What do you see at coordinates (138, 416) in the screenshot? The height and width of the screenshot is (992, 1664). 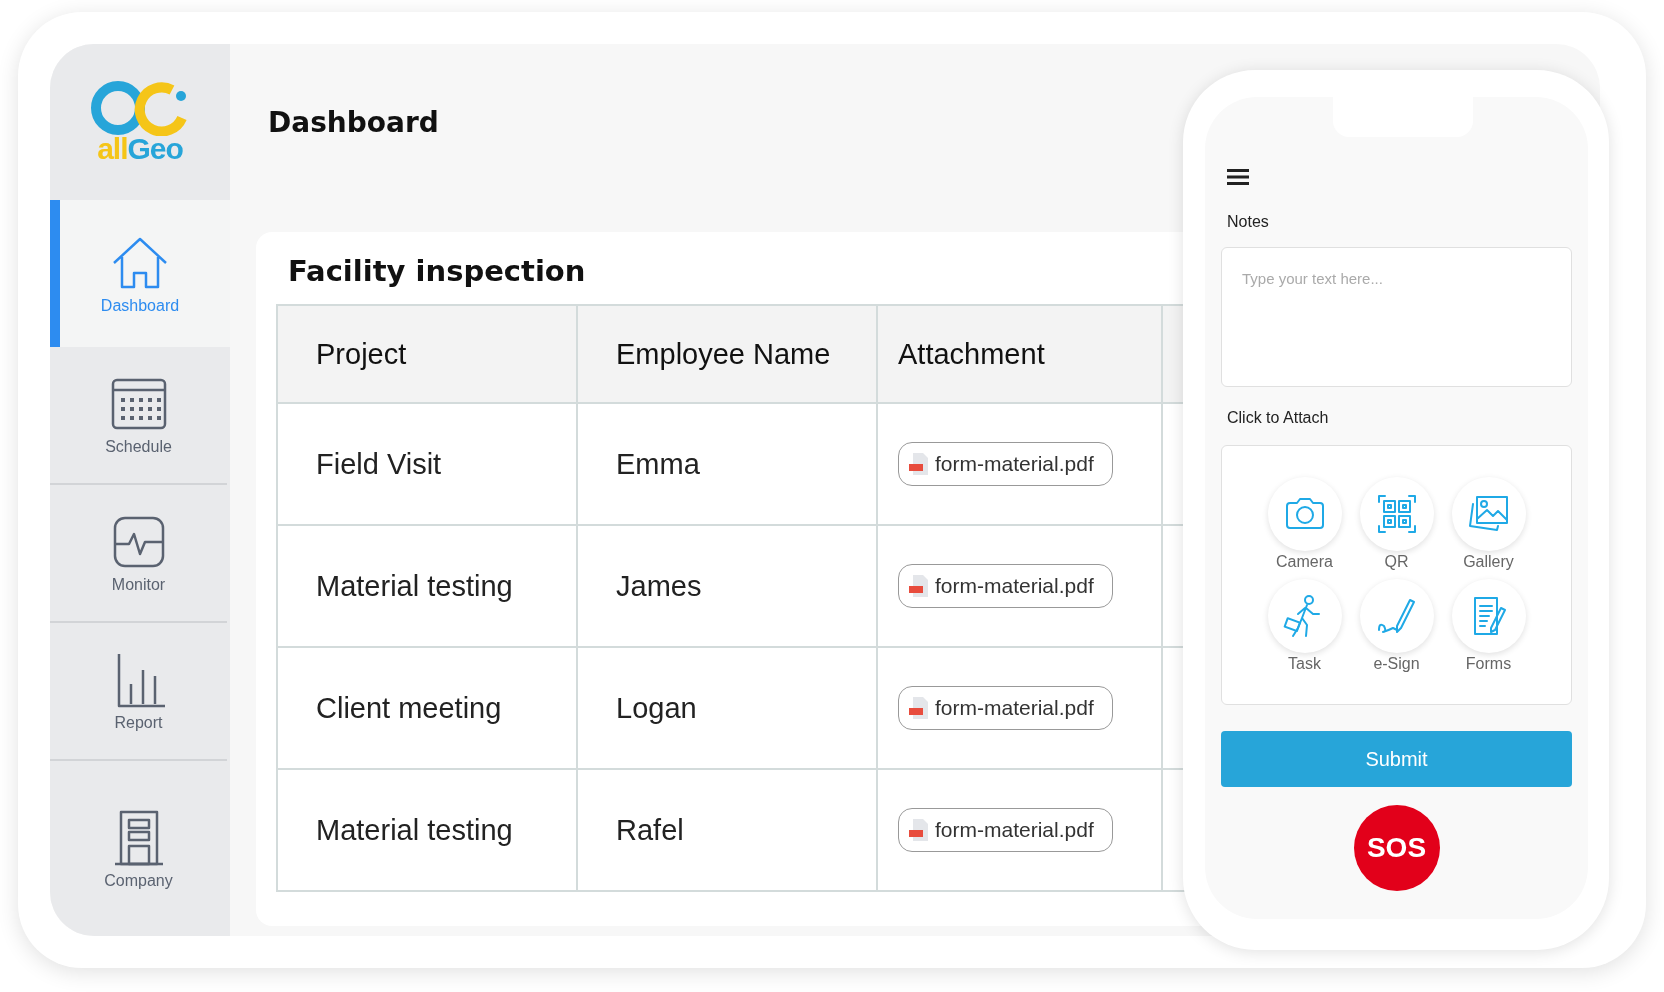 I see `sidebar-item: Schedule` at bounding box center [138, 416].